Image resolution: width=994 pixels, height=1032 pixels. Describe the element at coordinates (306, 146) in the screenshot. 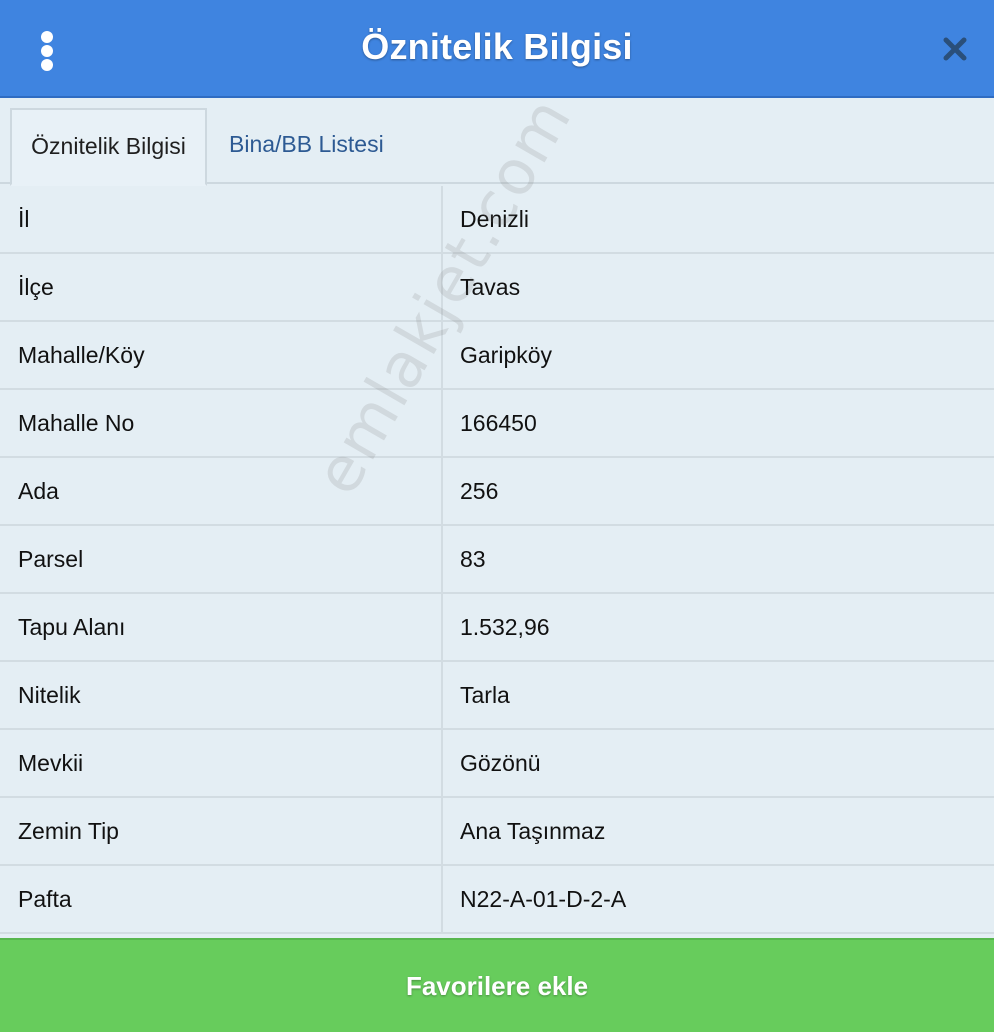

I see `tab-building-list: Bina/BB Listesi` at that location.